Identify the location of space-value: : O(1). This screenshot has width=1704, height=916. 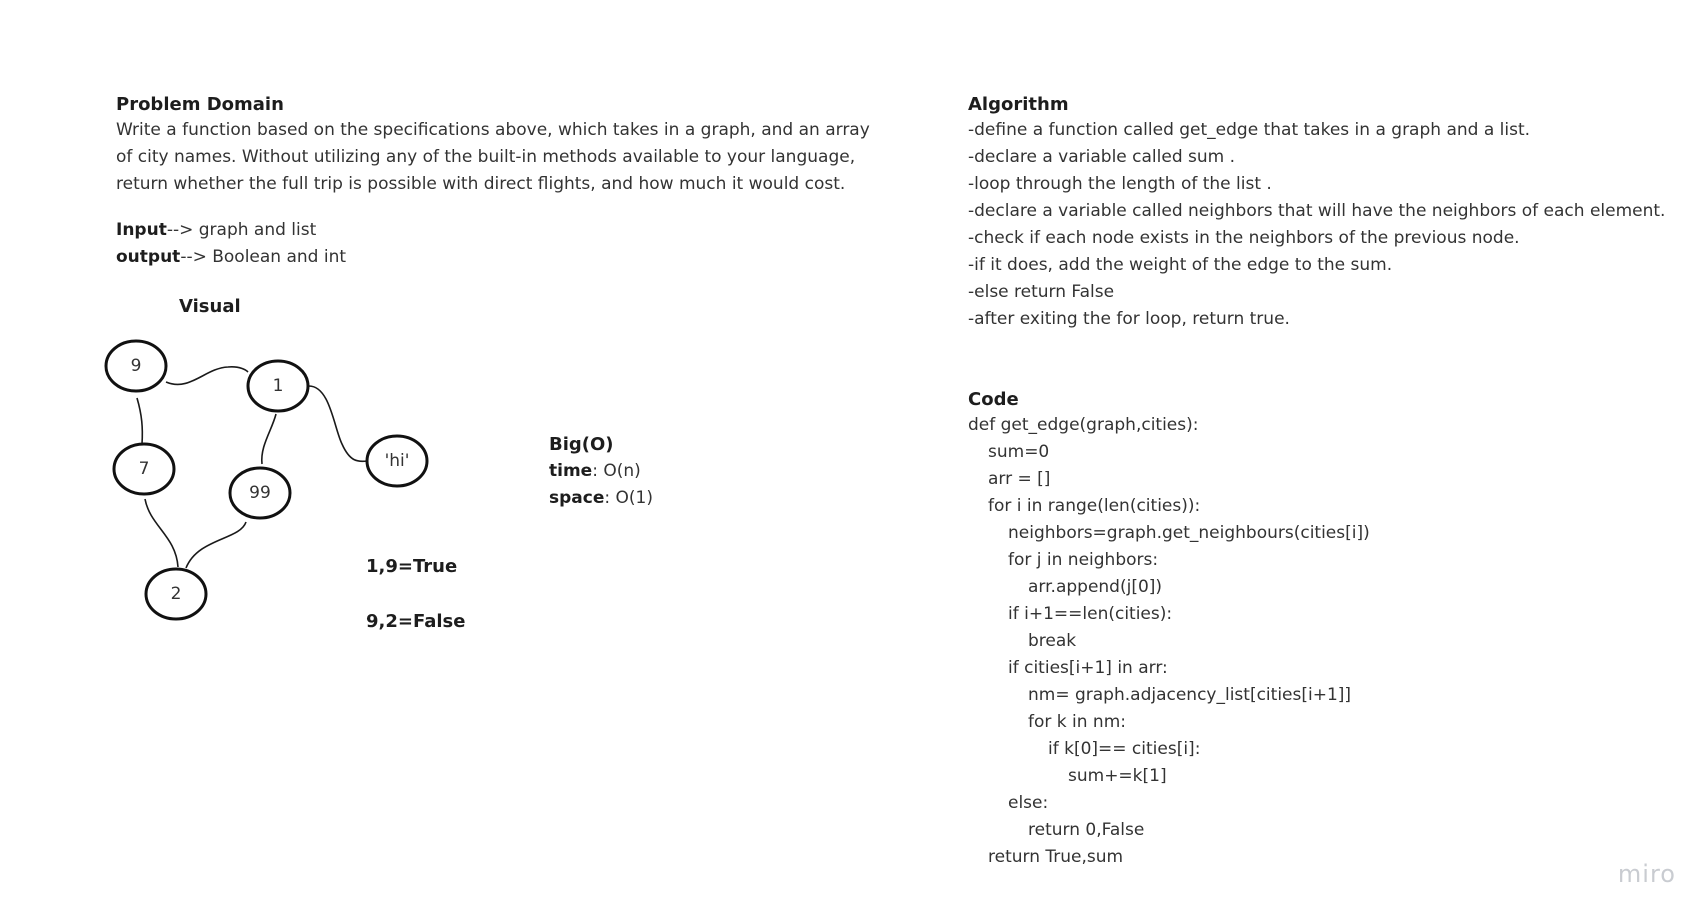
(628, 498).